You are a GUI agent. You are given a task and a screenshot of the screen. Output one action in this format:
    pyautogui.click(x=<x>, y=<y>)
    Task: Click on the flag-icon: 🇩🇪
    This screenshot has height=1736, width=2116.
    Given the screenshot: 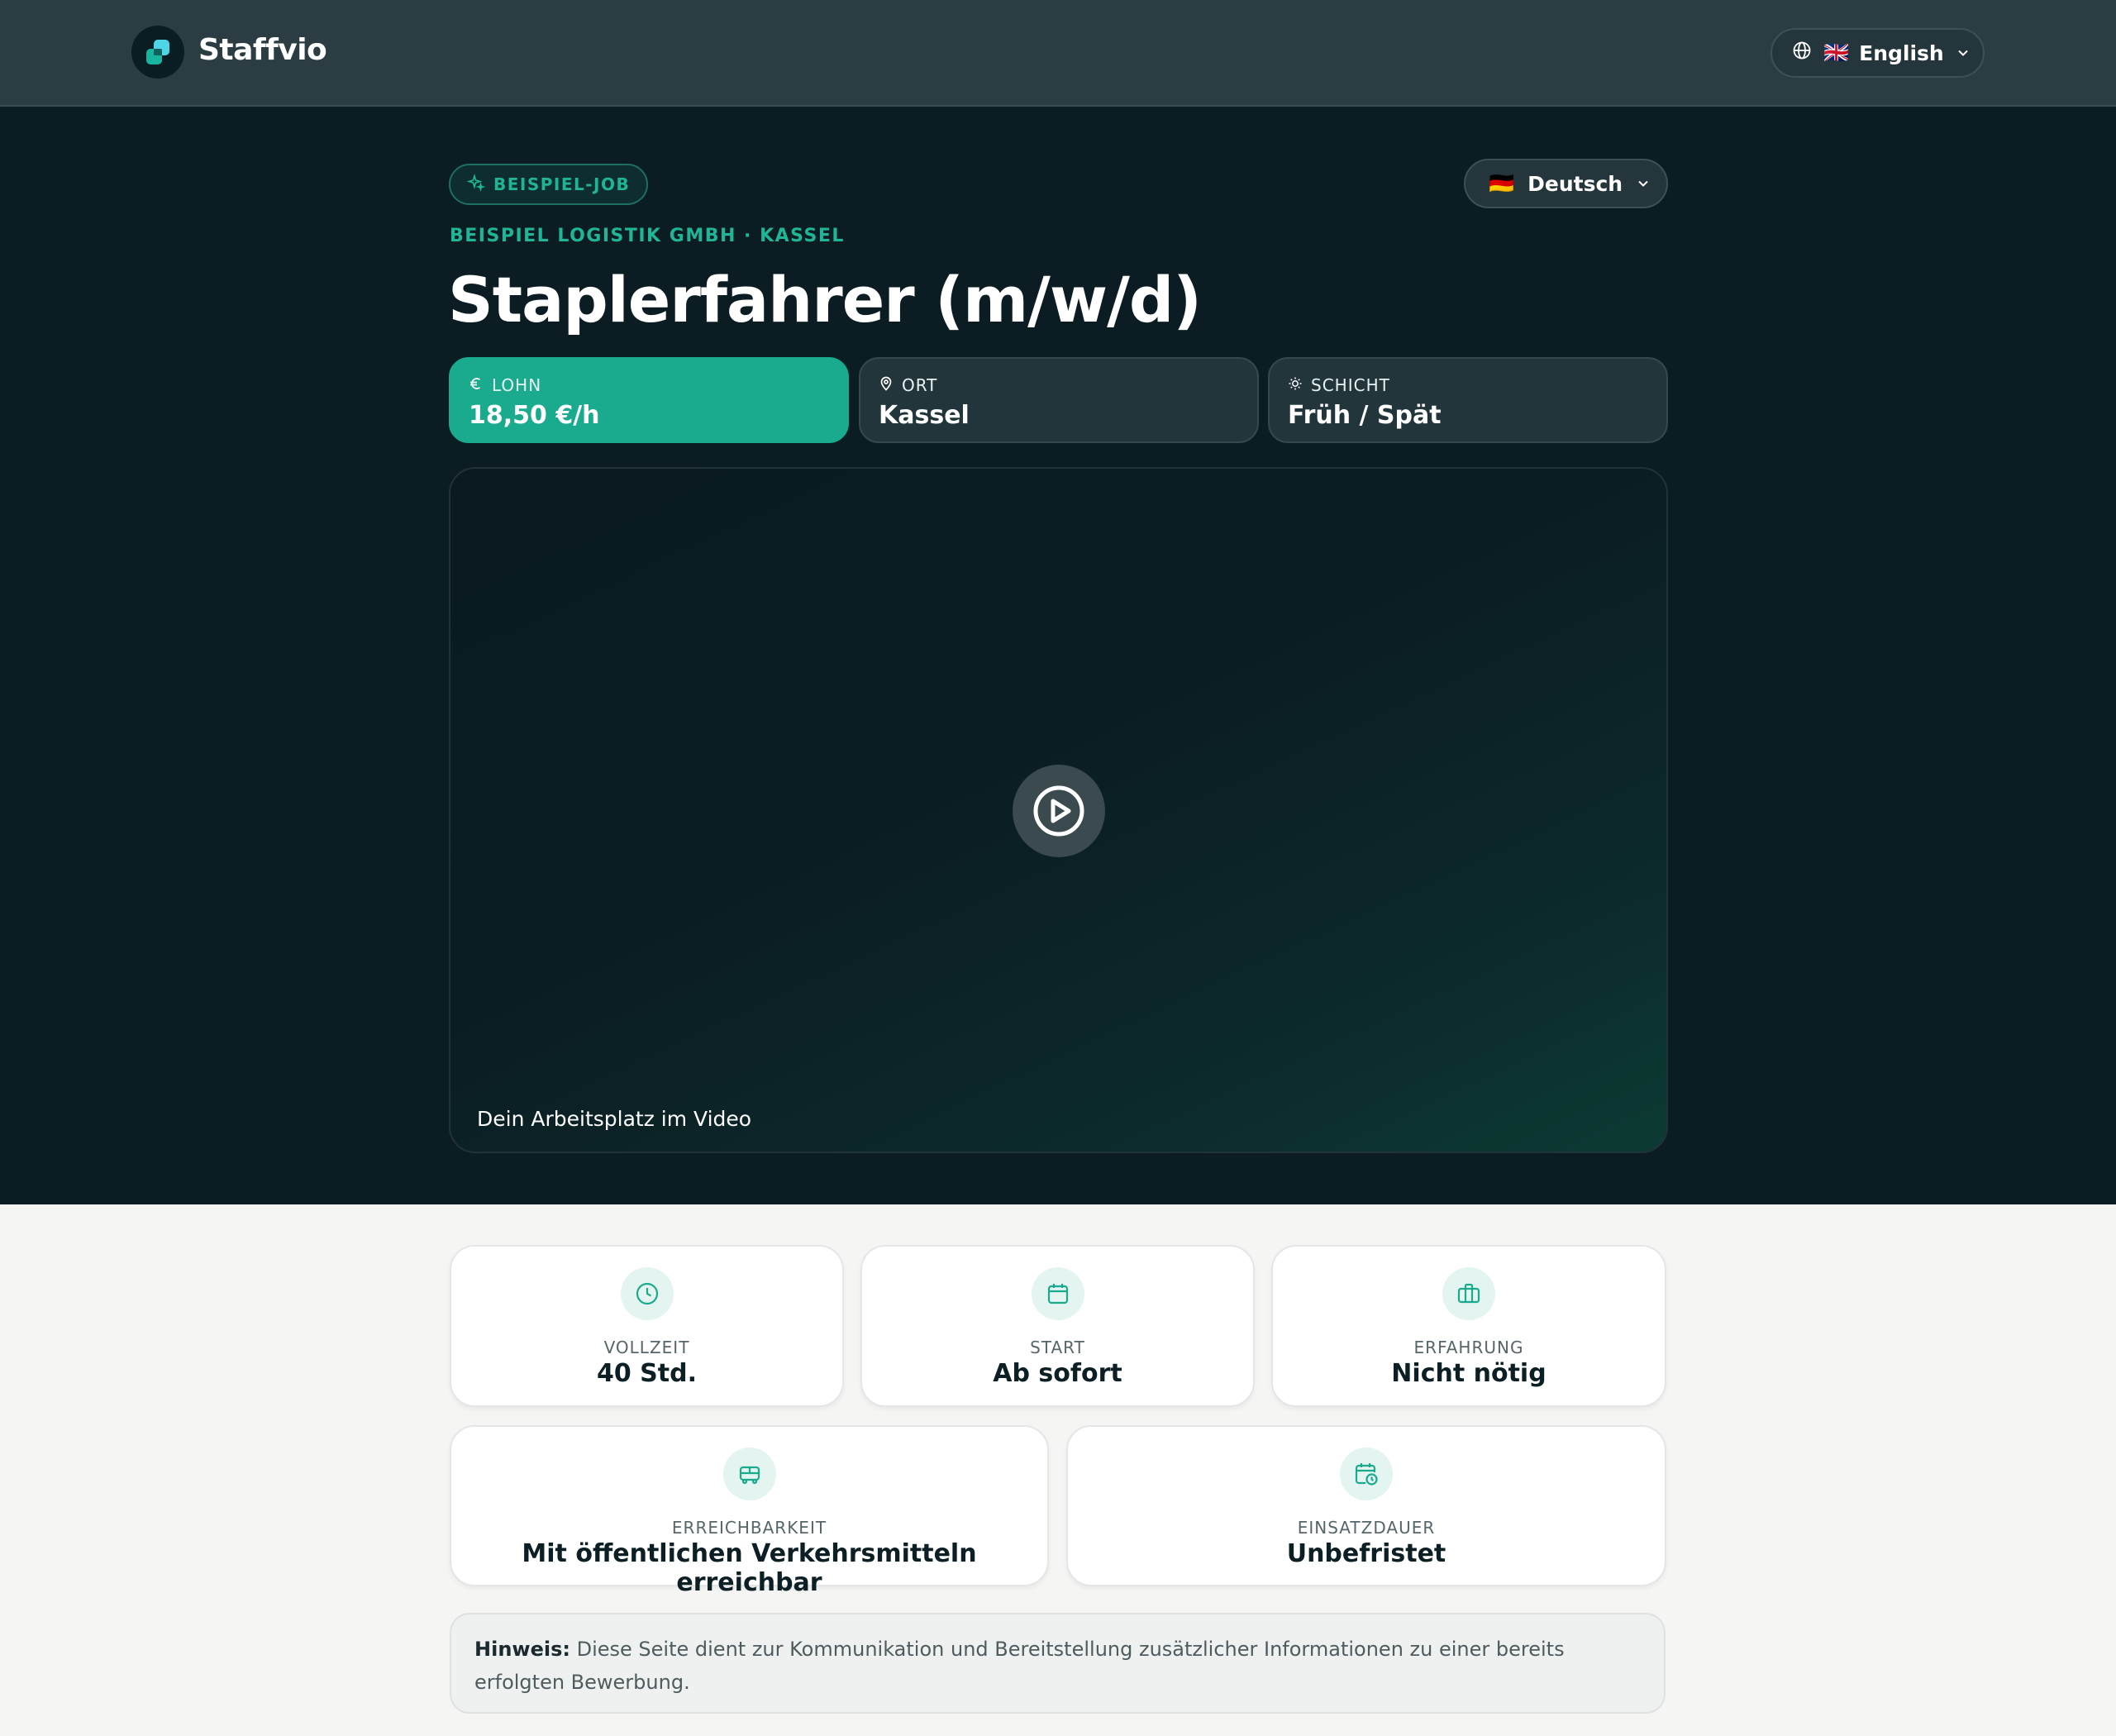 What is the action you would take?
    pyautogui.click(x=1502, y=183)
    